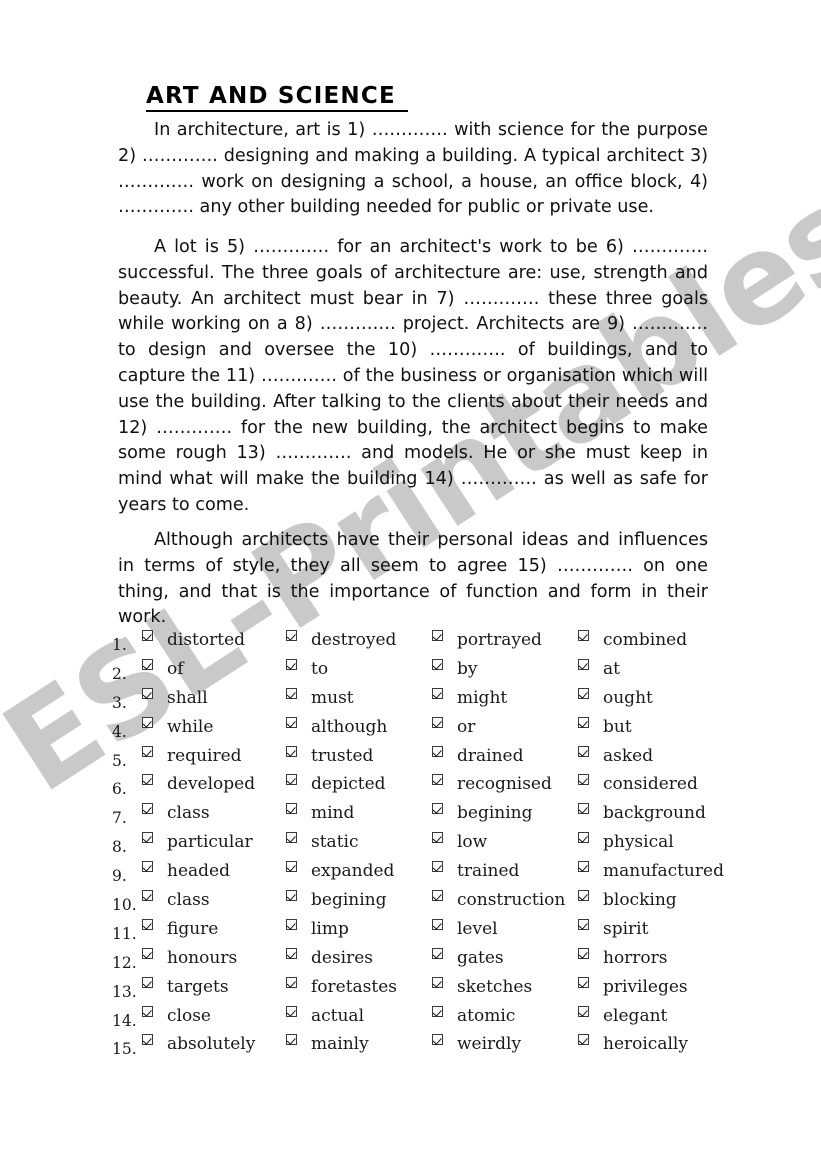 The width and height of the screenshot is (821, 1169). Describe the element at coordinates (198, 784) in the screenshot. I see `option-choice: developed` at that location.